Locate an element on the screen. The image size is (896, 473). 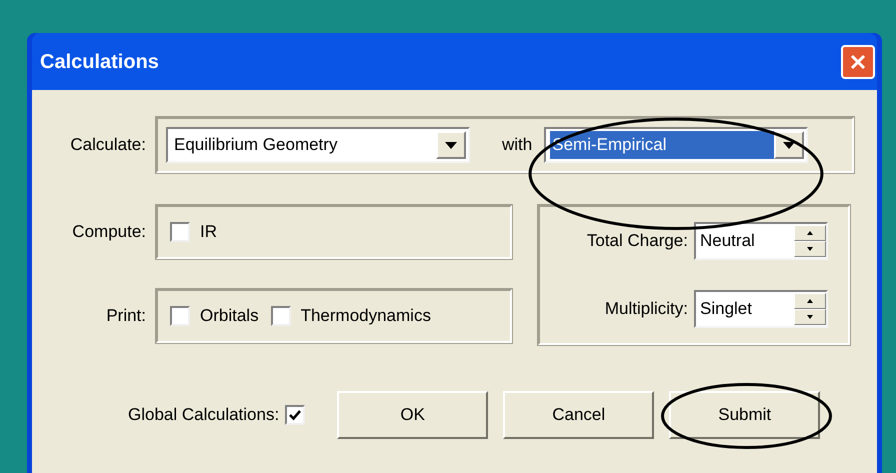
spinner-field: Singlet is located at coordinates (761, 309).